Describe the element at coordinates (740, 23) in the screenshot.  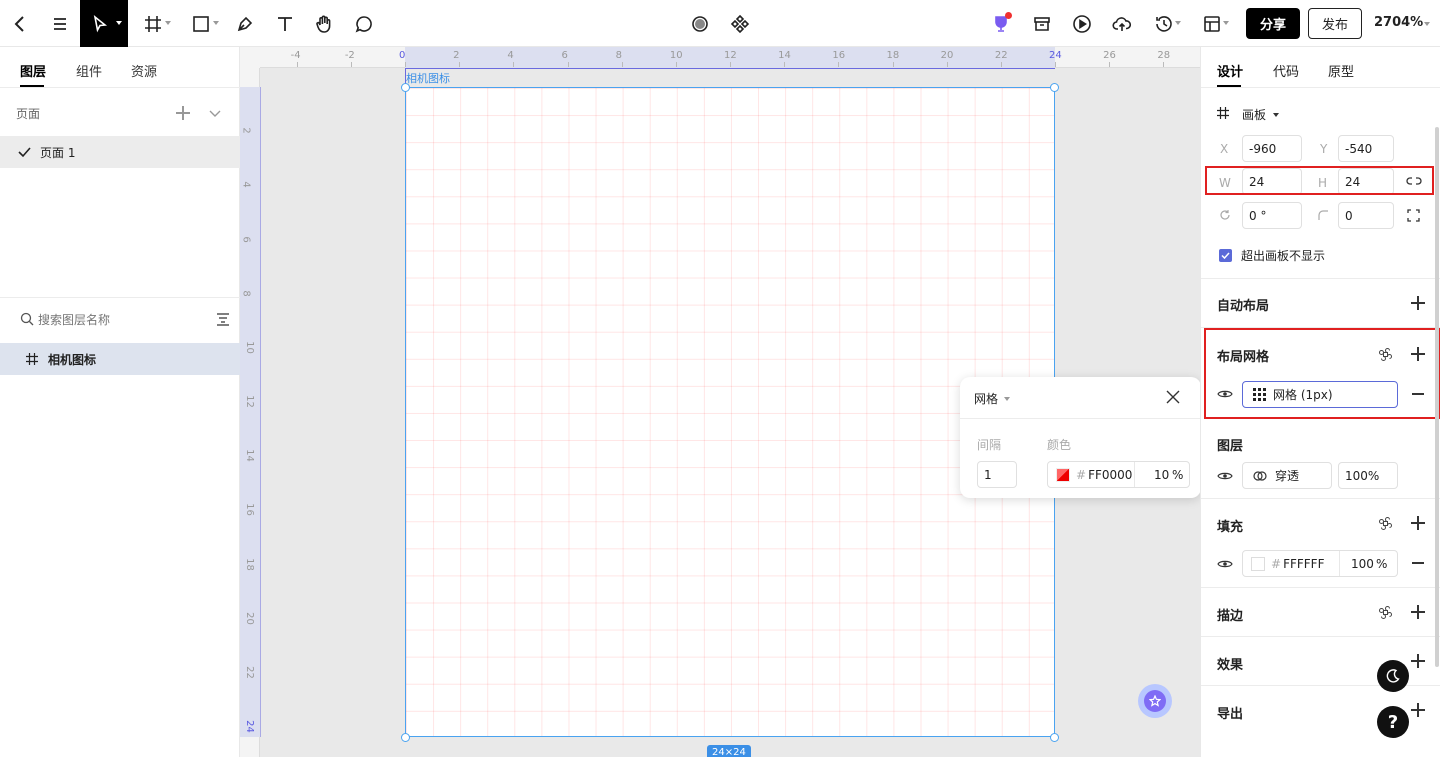
I see `component-icon` at that location.